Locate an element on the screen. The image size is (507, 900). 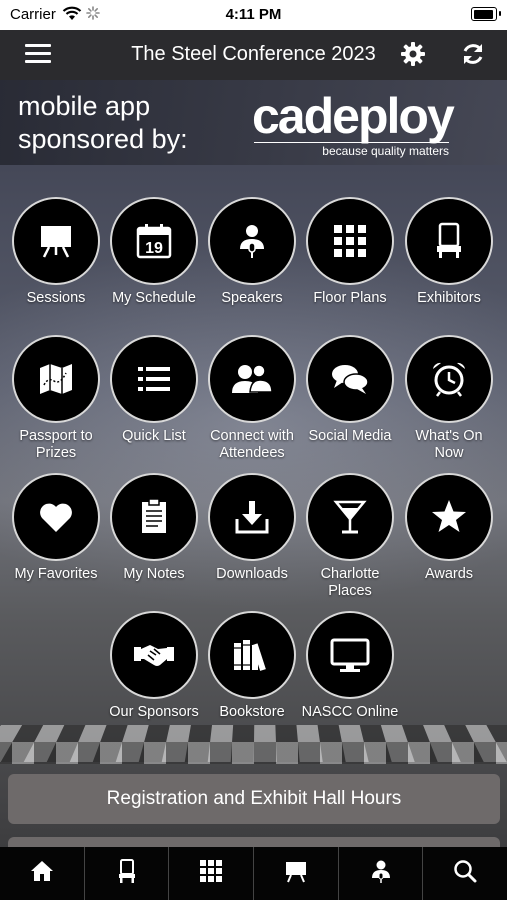
alarm-clock-icon is located at coordinates (449, 379).